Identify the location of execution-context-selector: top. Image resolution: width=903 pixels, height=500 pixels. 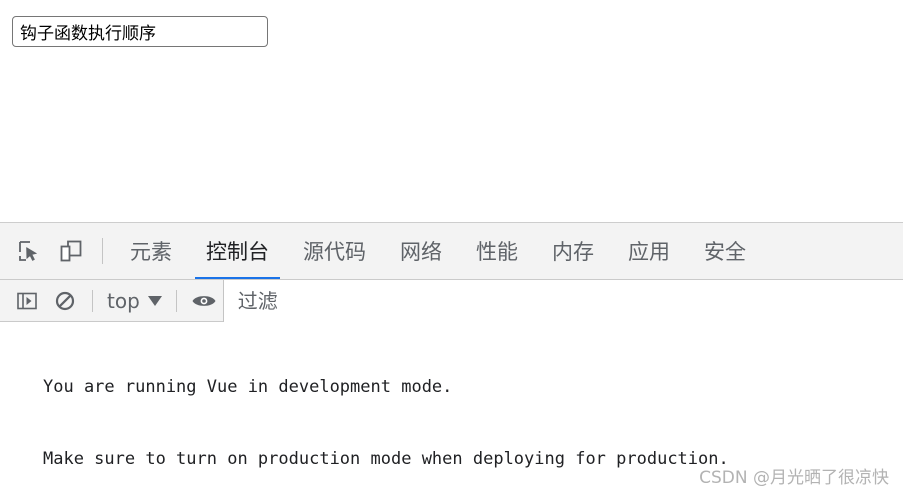
(134, 301).